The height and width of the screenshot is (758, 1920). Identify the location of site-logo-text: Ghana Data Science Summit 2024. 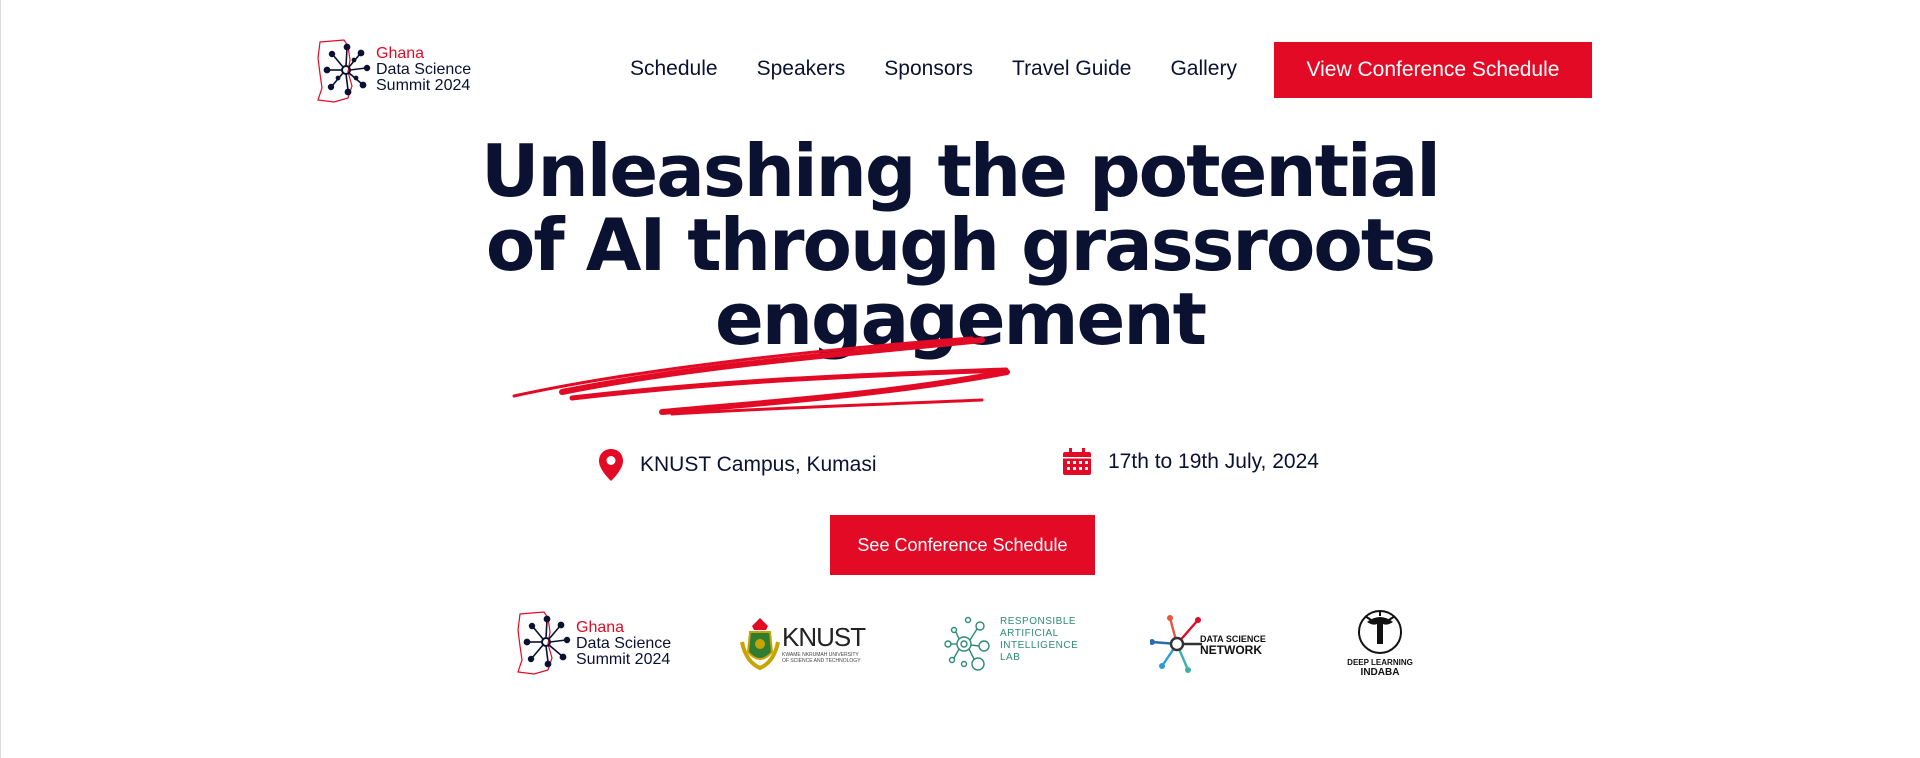
(423, 70).